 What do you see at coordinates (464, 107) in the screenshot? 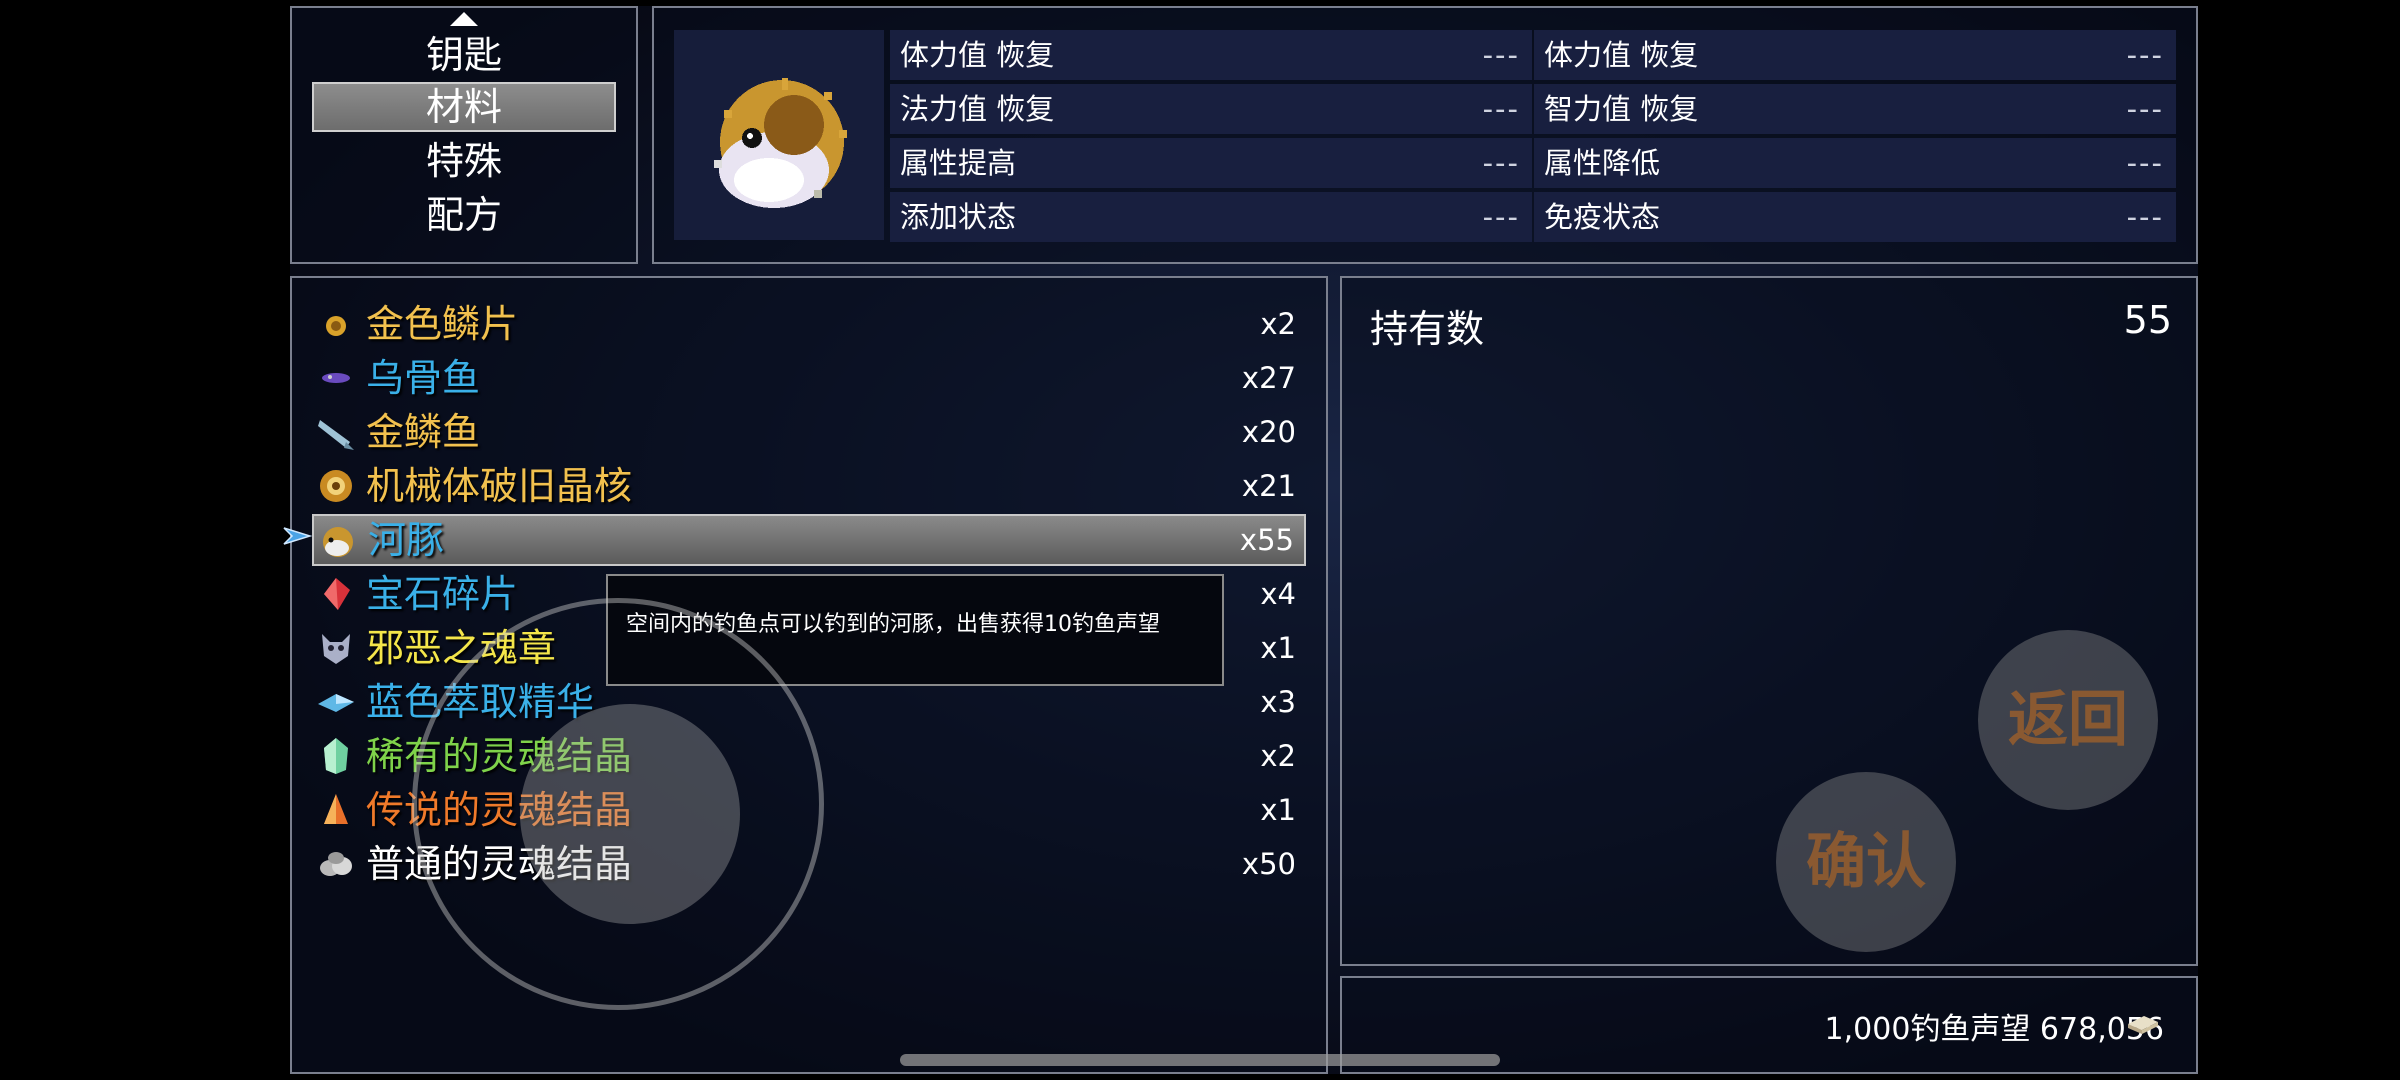
I see `category-materials: 材料` at bounding box center [464, 107].